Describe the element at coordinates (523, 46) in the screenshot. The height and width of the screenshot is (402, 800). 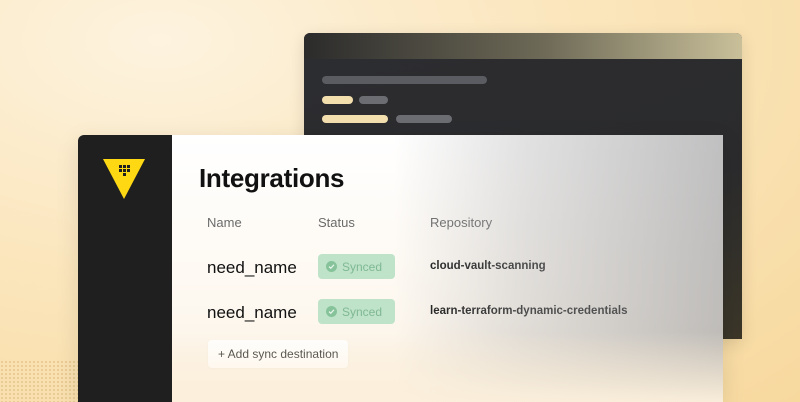
I see `terminal-titlebar` at that location.